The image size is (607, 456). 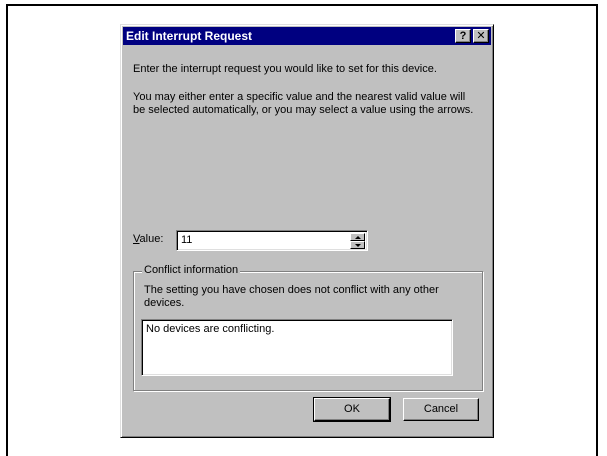 I want to click on value-input: 11, so click(x=186, y=240).